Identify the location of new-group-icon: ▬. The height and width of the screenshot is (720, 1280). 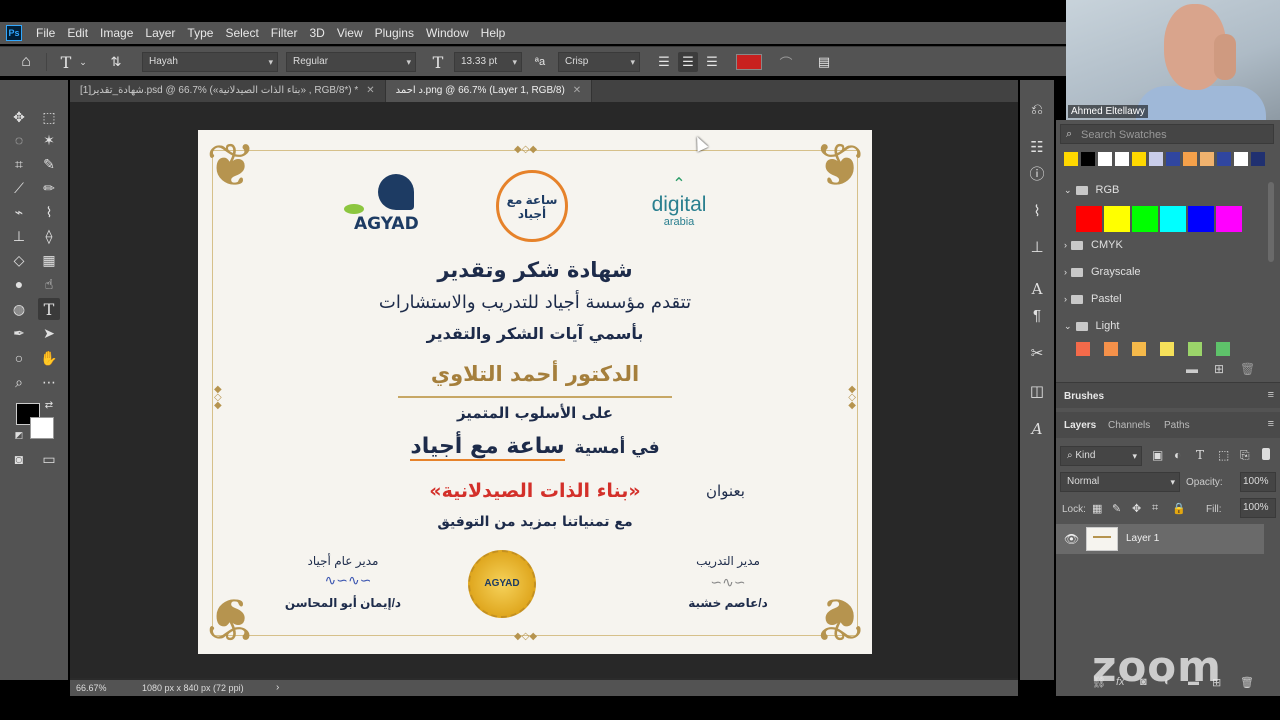
(1192, 369).